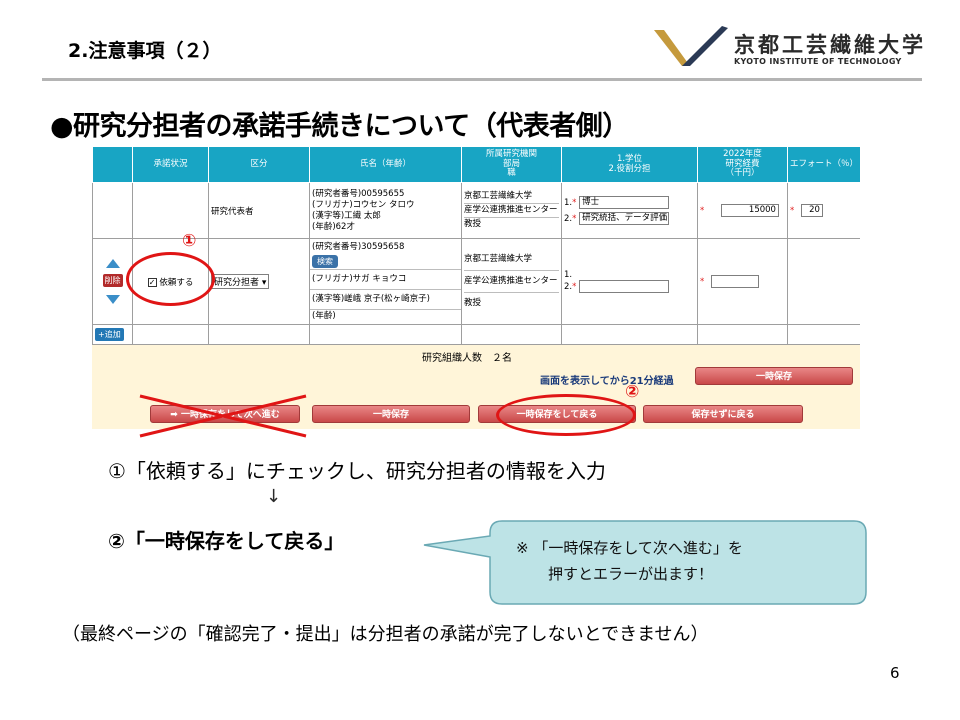  I want to click on temp-save-button: 一時保存, so click(391, 414).